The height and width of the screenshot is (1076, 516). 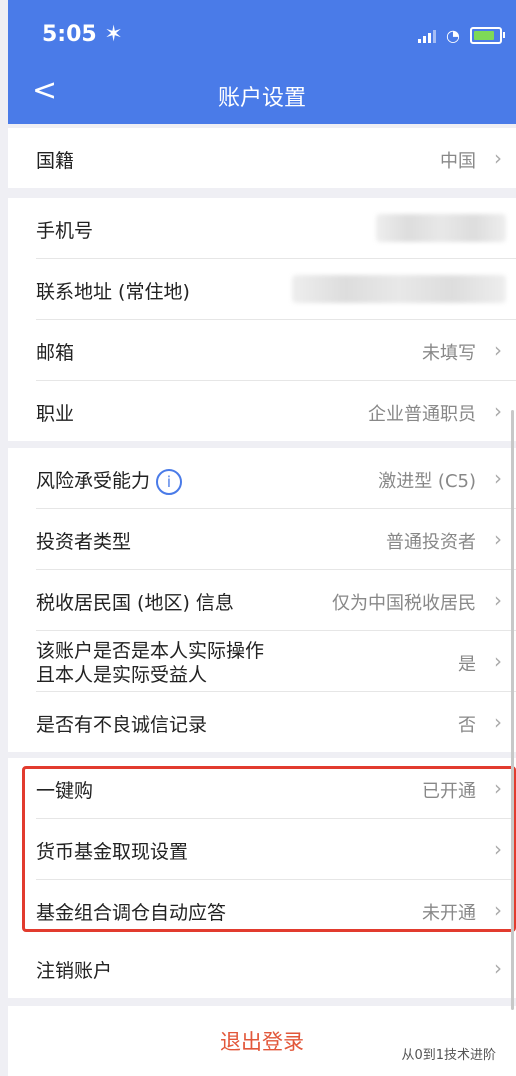 I want to click on row-investor-type: 投资者类型 普通投资者 ›, so click(x=276, y=539).